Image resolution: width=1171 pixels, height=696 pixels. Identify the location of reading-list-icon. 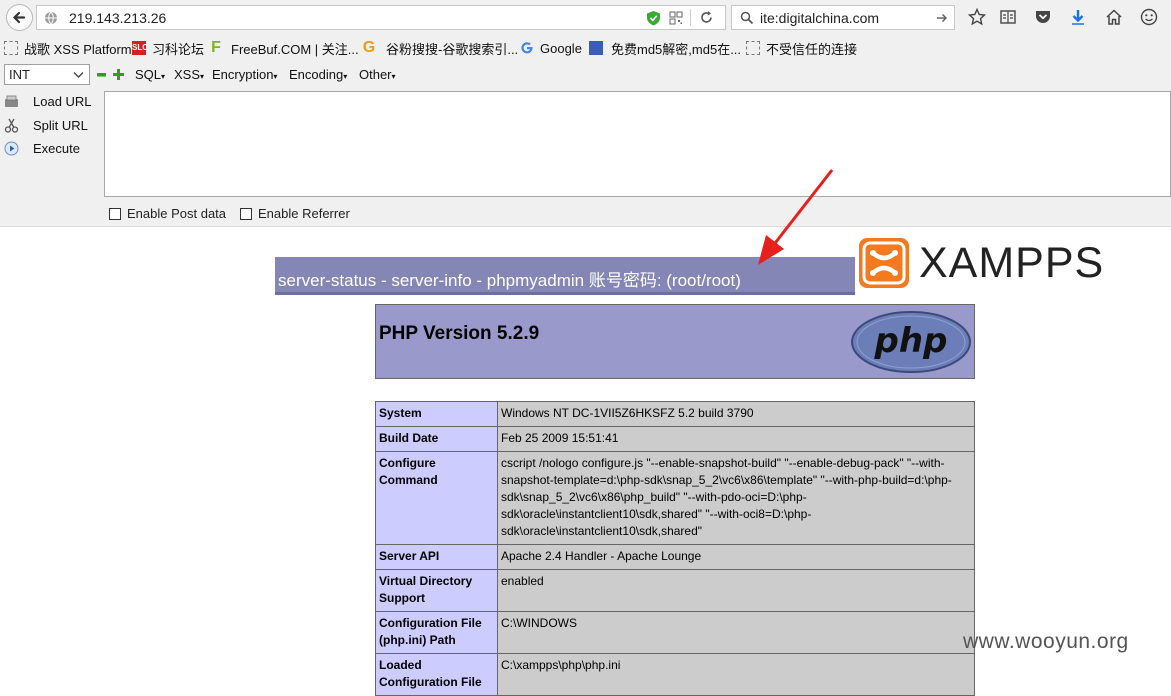
(1008, 17).